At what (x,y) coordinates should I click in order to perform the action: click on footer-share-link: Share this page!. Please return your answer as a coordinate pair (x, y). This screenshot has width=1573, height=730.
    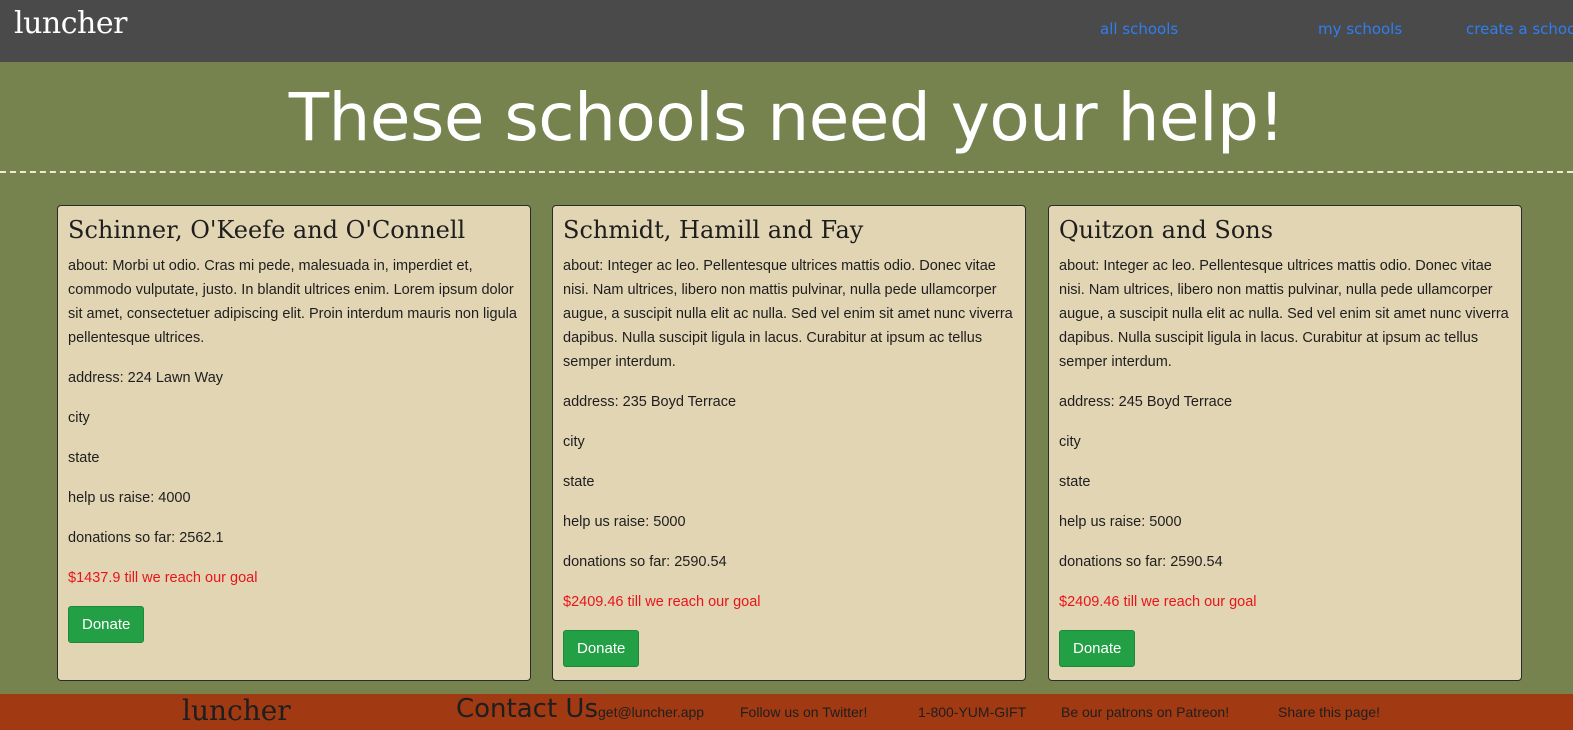
    Looking at the image, I should click on (1329, 712).